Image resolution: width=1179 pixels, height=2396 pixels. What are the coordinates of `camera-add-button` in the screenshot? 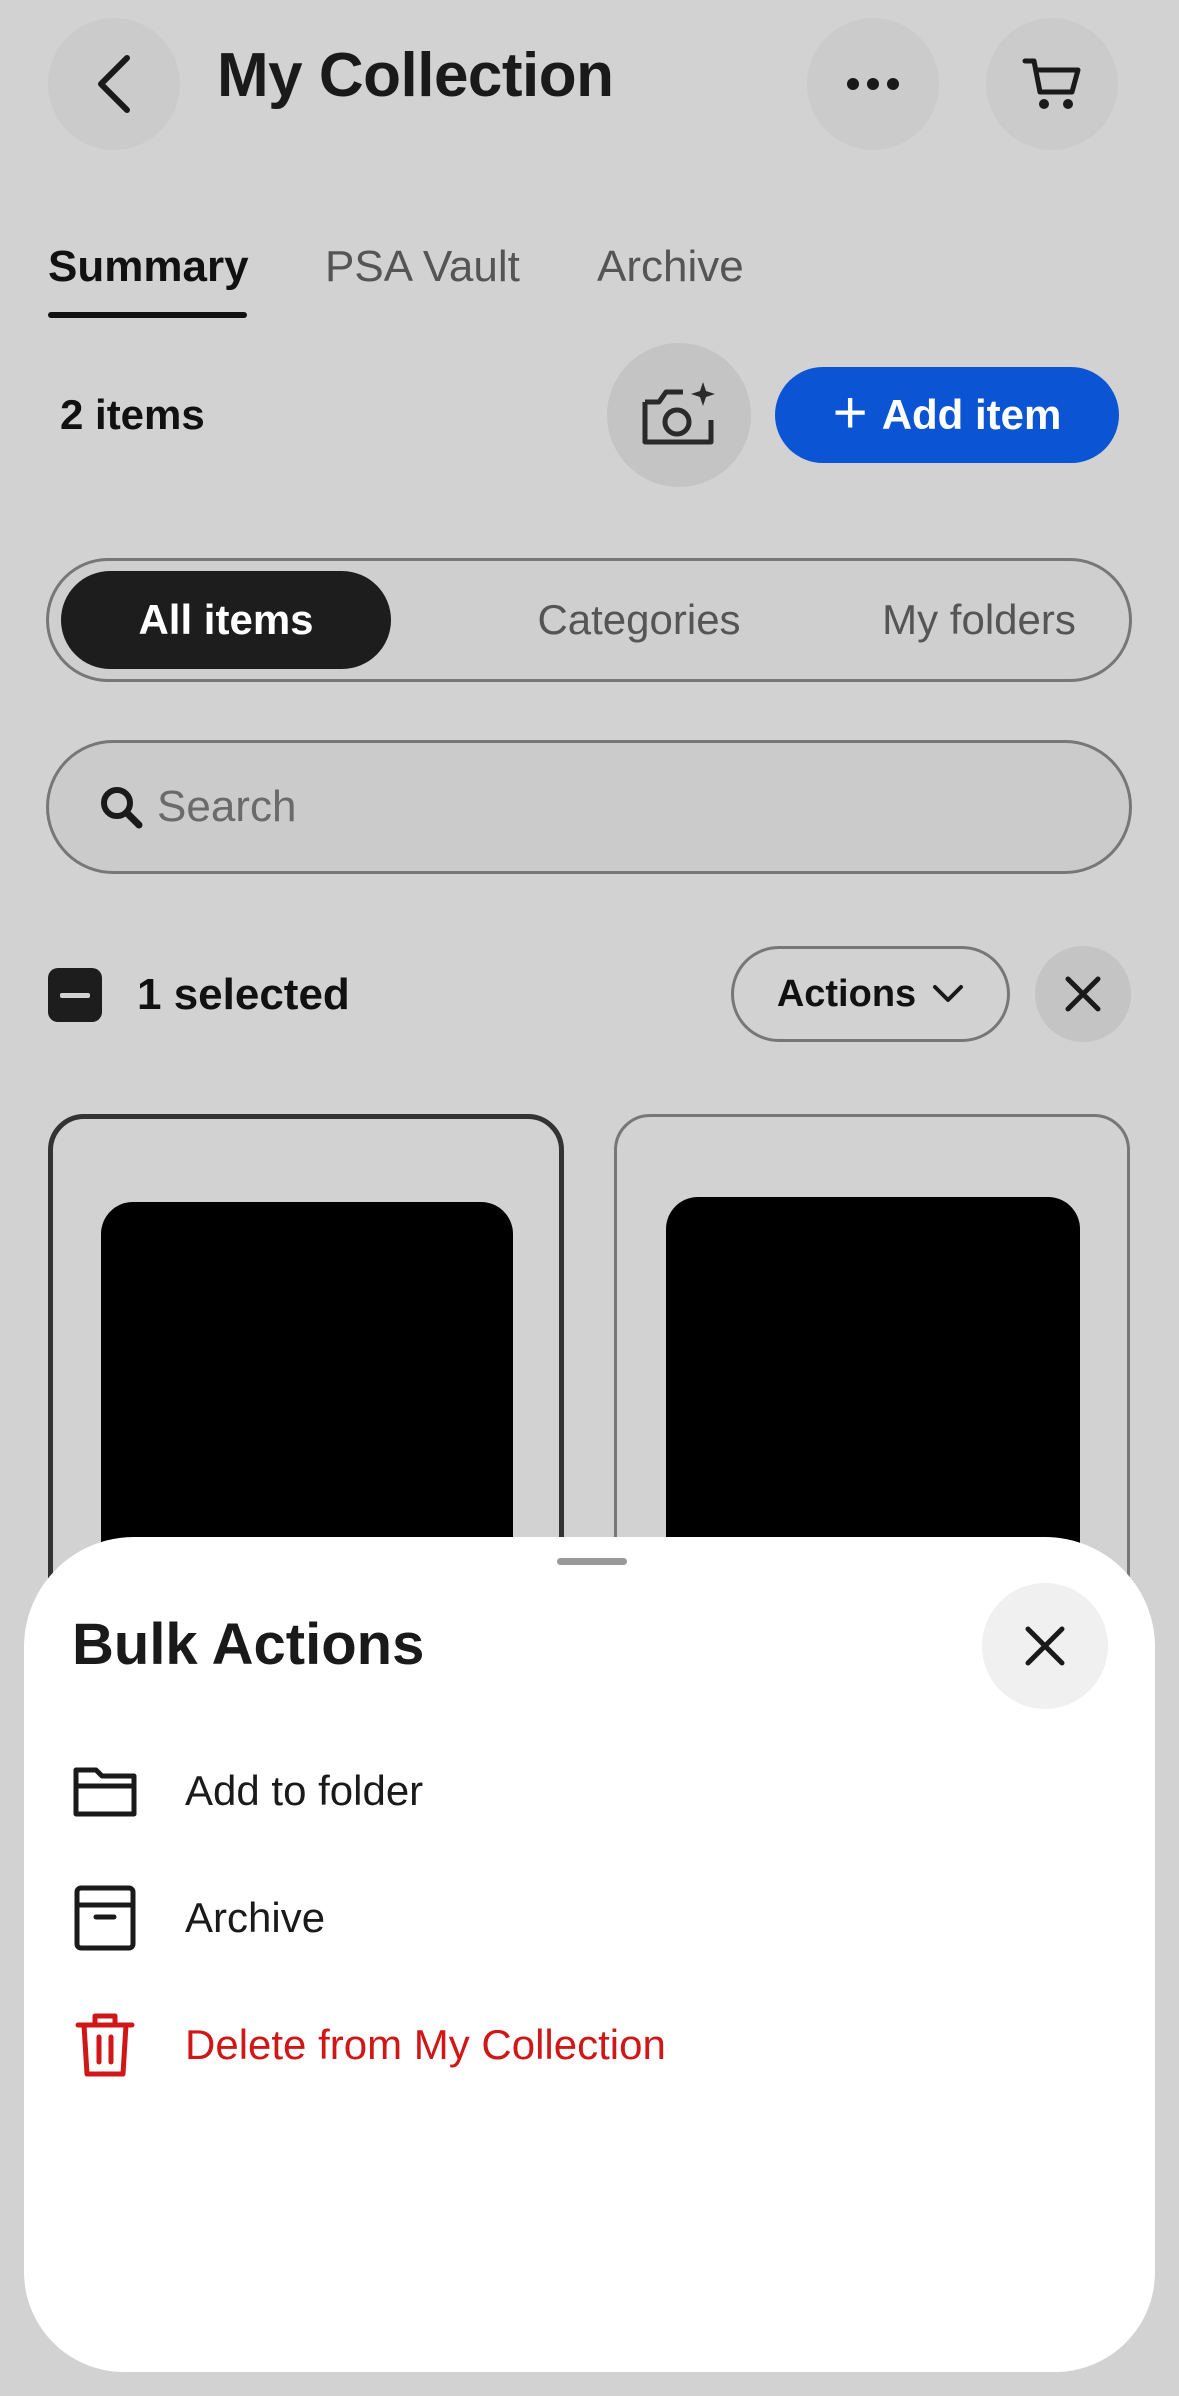 It's located at (679, 415).